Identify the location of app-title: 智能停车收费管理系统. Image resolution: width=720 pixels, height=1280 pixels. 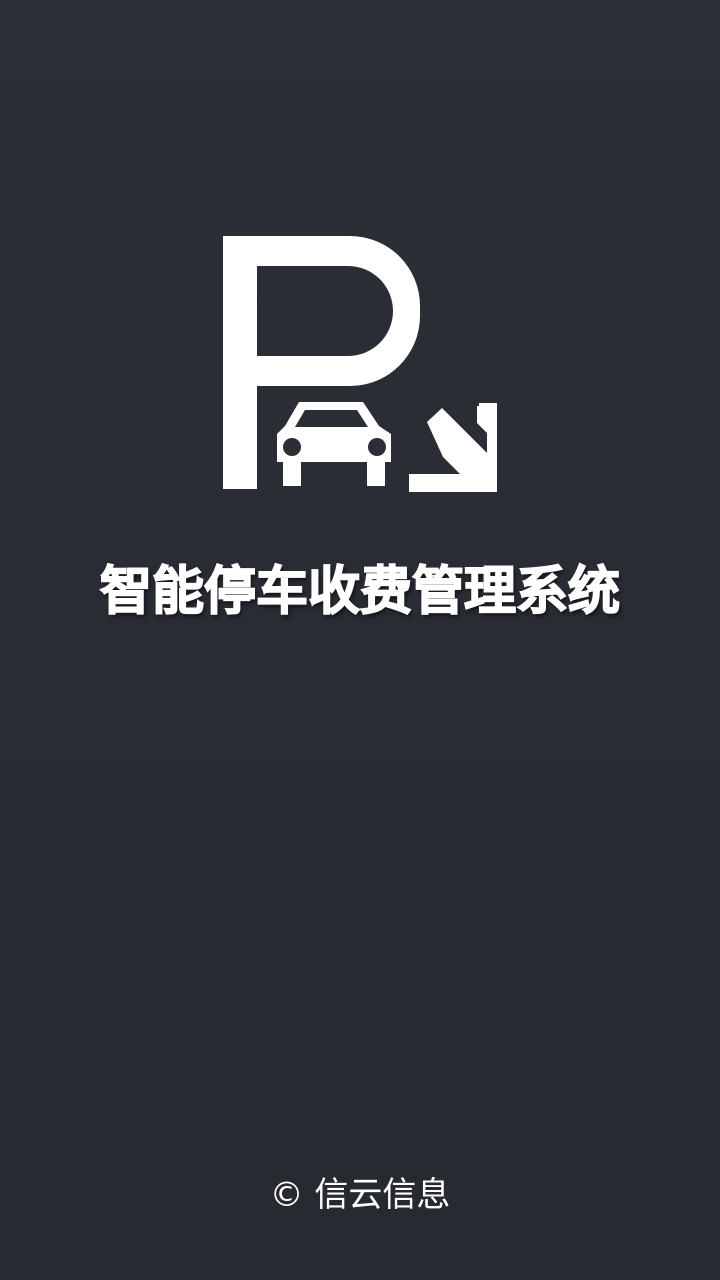
(360, 592).